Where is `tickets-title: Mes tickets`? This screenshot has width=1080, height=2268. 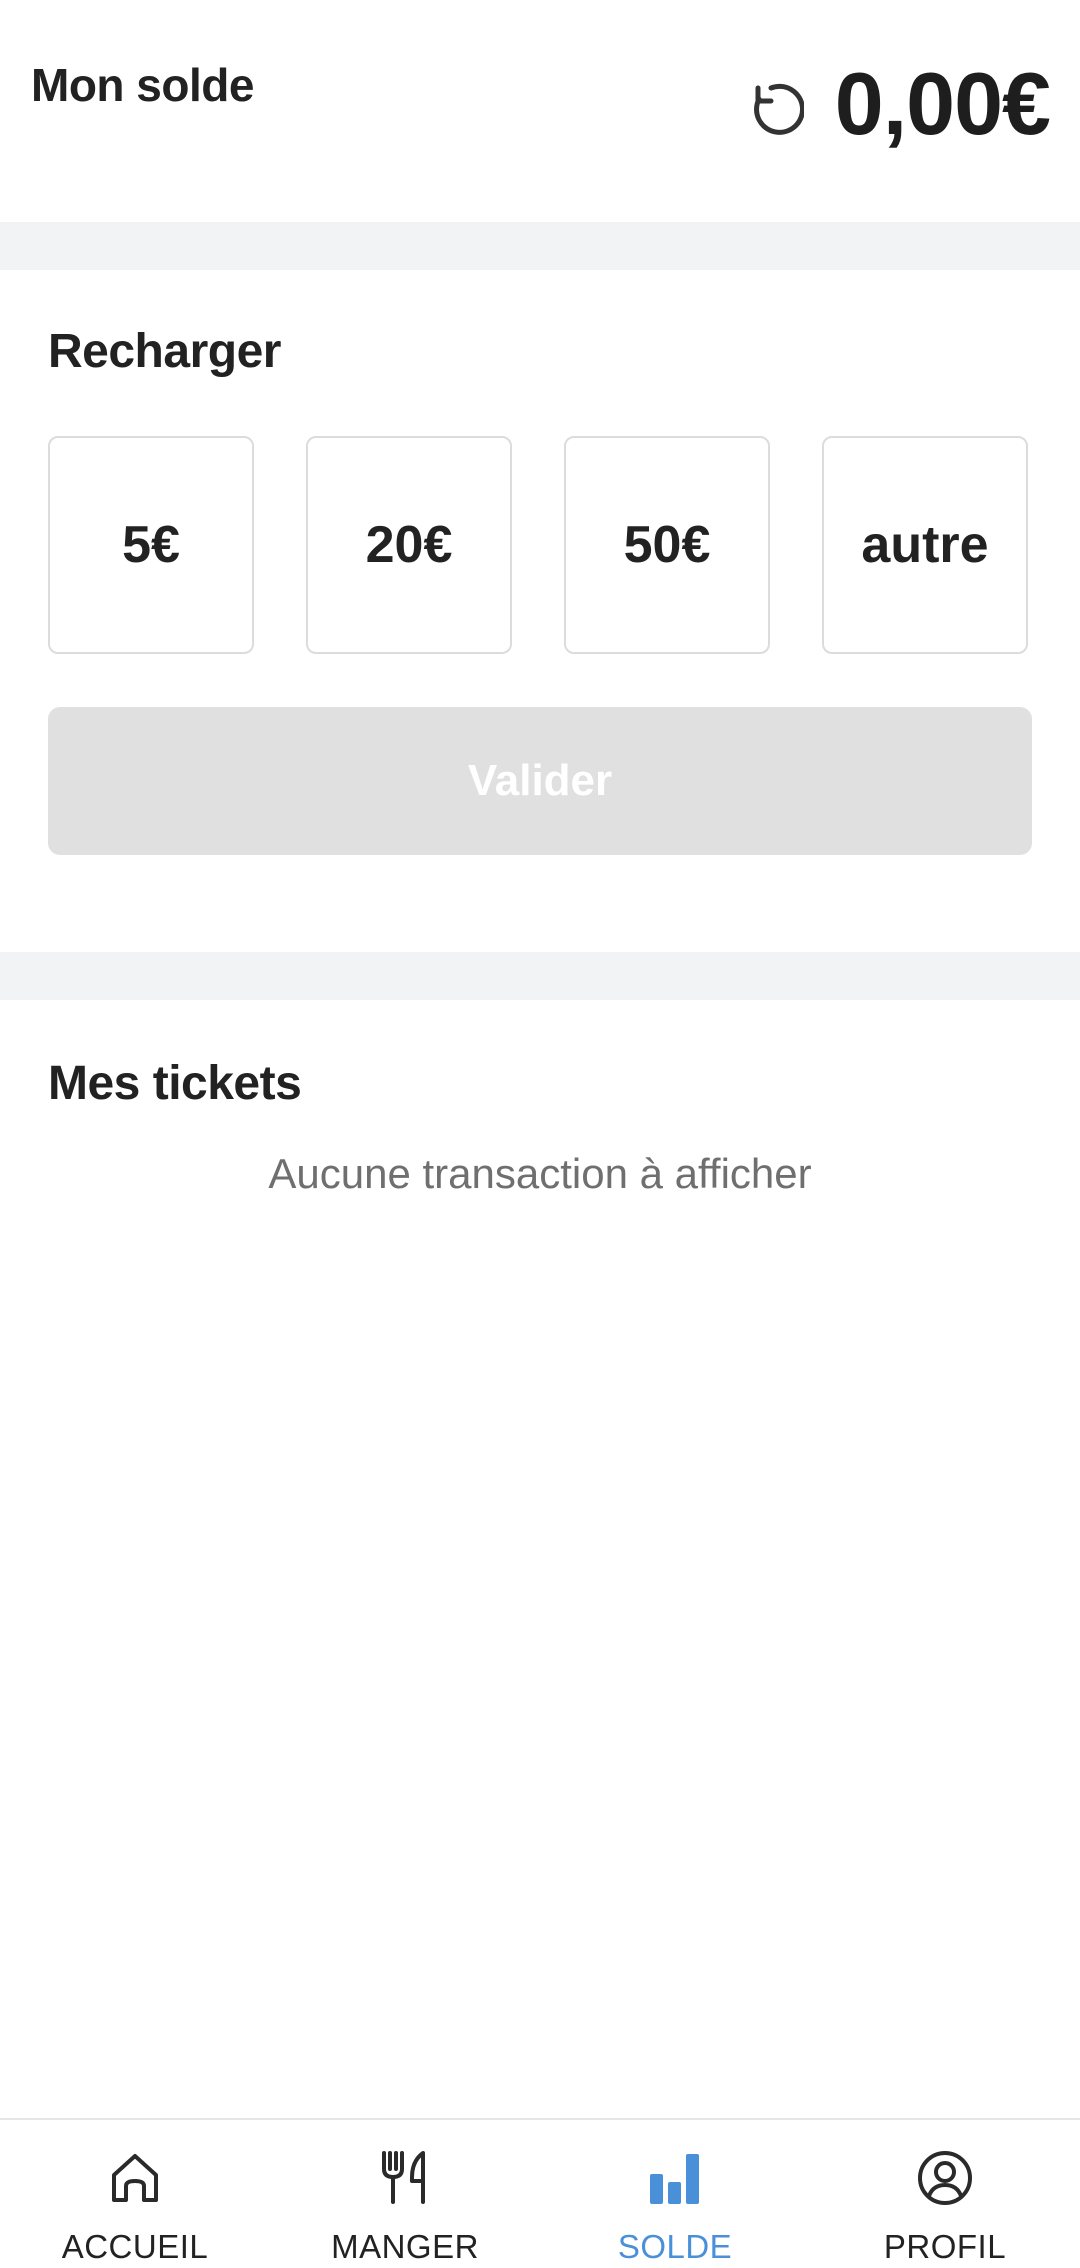 tickets-title: Mes tickets is located at coordinates (175, 1083).